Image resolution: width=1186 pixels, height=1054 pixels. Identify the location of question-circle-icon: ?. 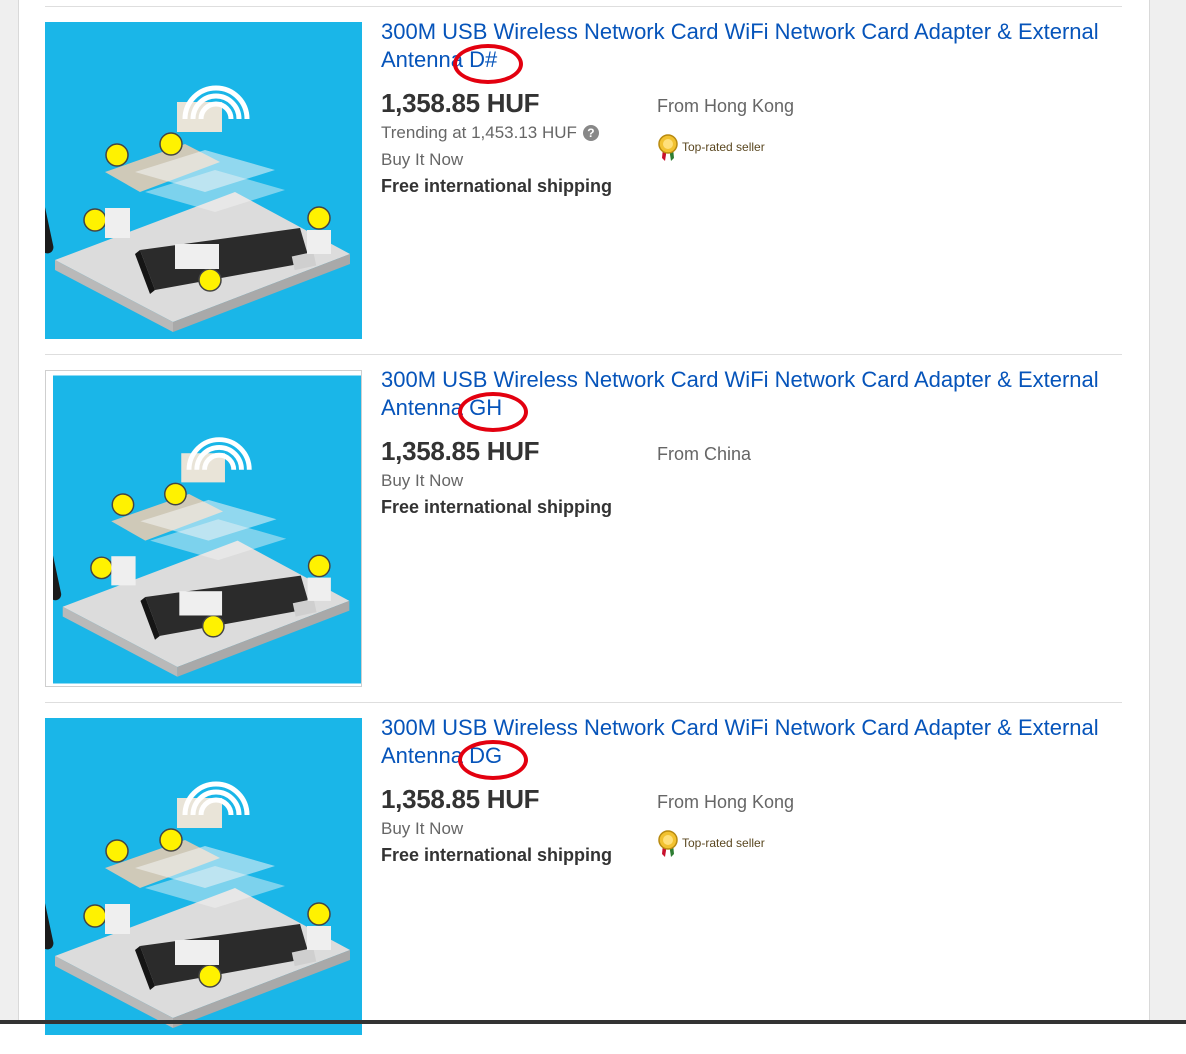
(590, 133).